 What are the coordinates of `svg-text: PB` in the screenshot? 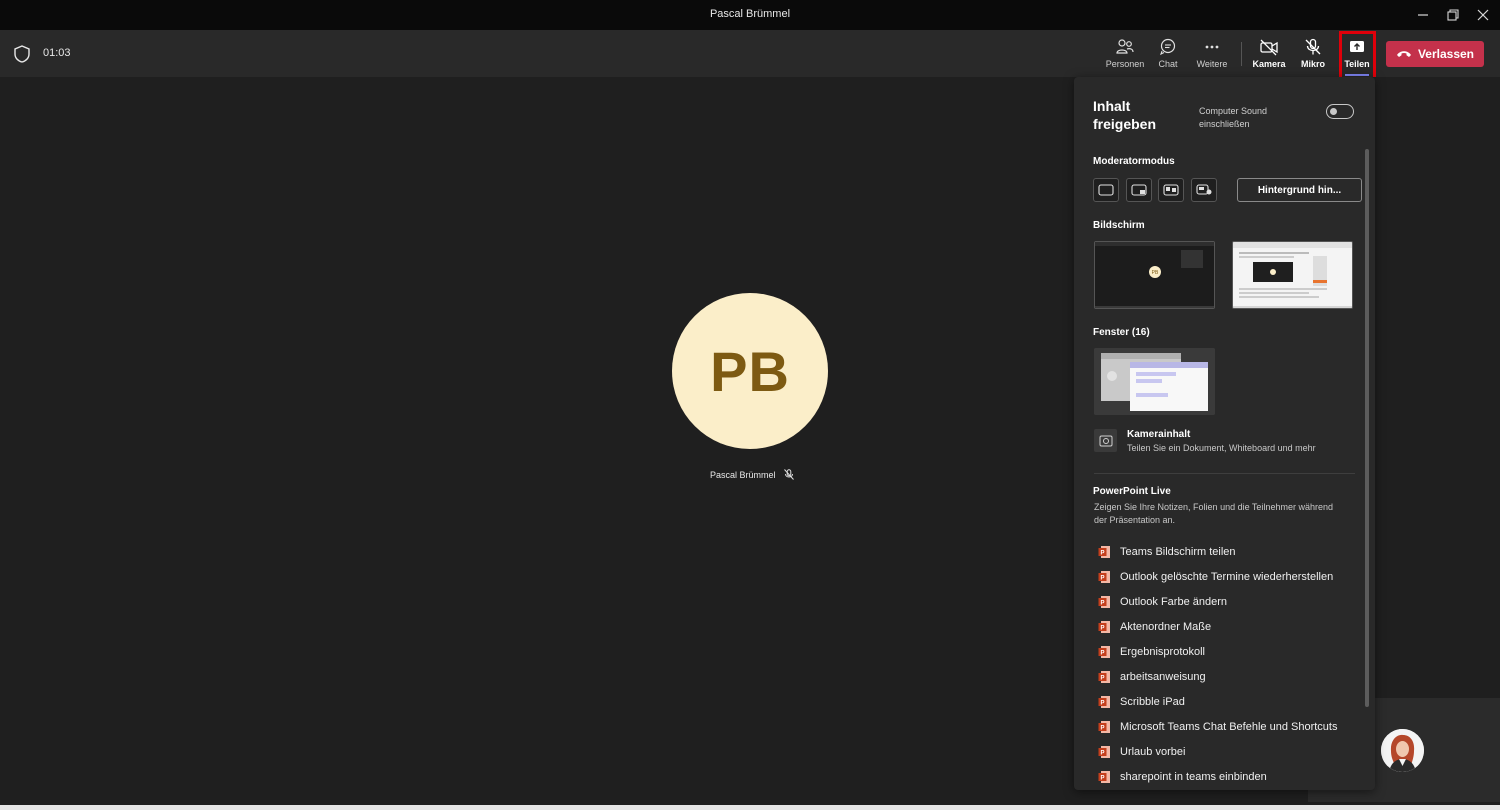 It's located at (1155, 273).